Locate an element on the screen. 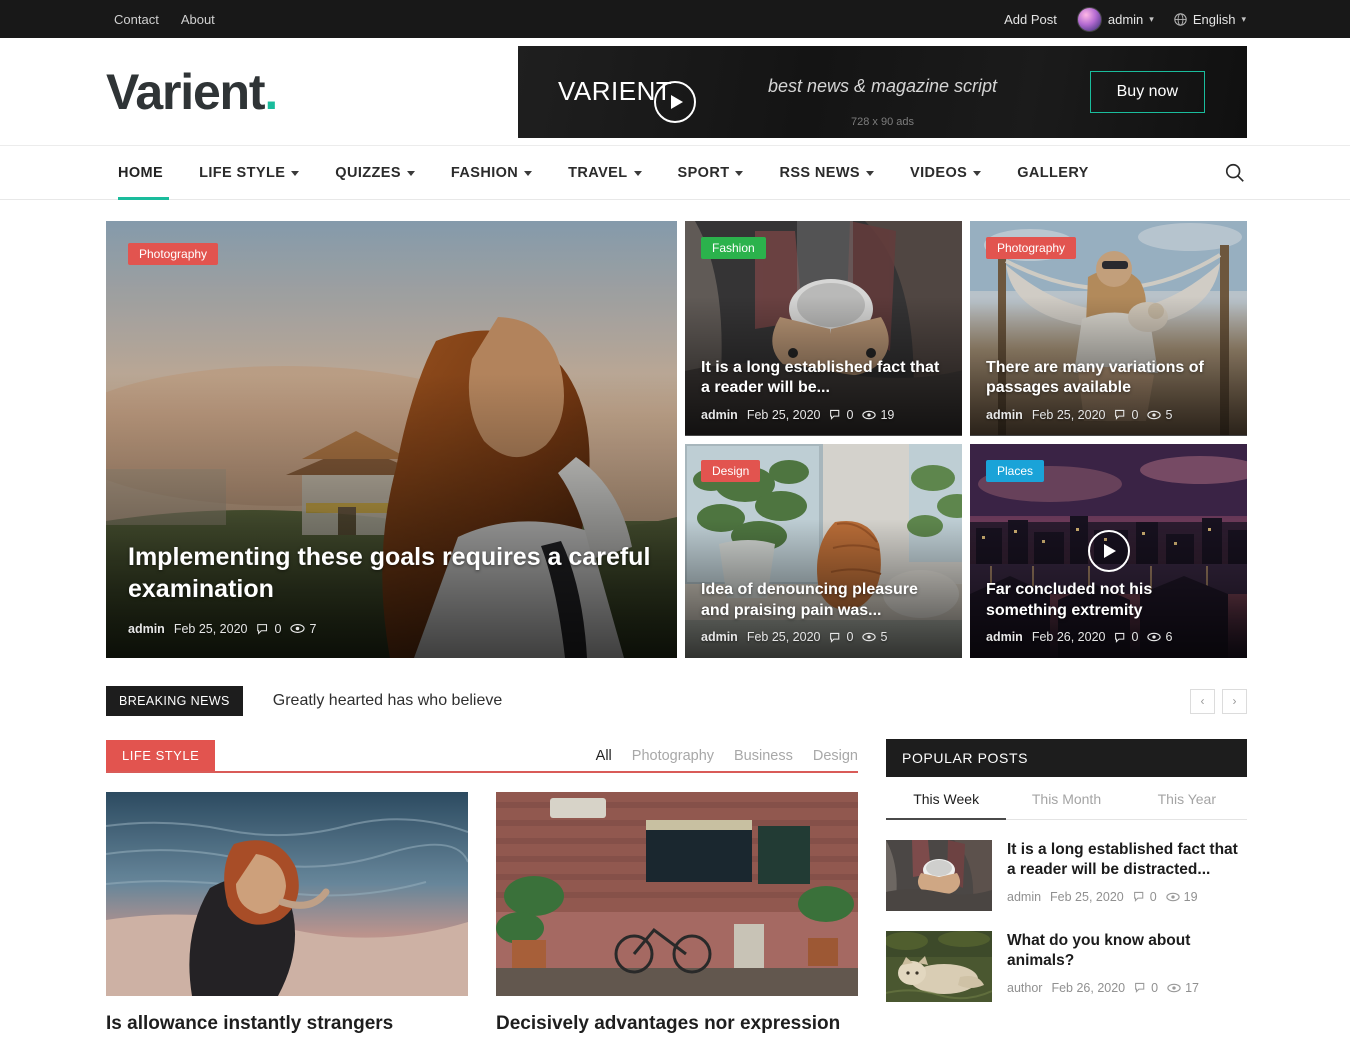 This screenshot has height=1048, width=1350. tab-this-month: This Month is located at coordinates (1066, 798).